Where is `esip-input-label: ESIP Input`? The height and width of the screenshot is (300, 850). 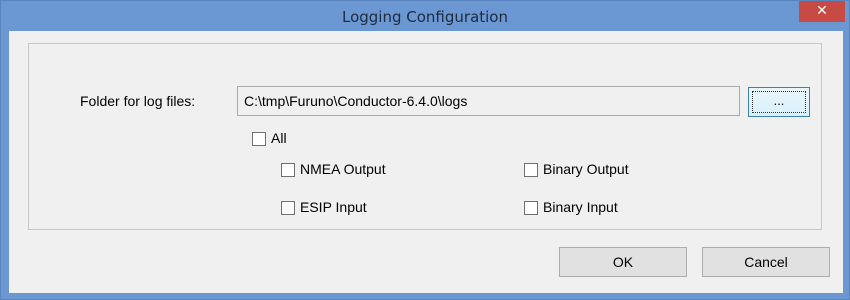 esip-input-label: ESIP Input is located at coordinates (333, 207).